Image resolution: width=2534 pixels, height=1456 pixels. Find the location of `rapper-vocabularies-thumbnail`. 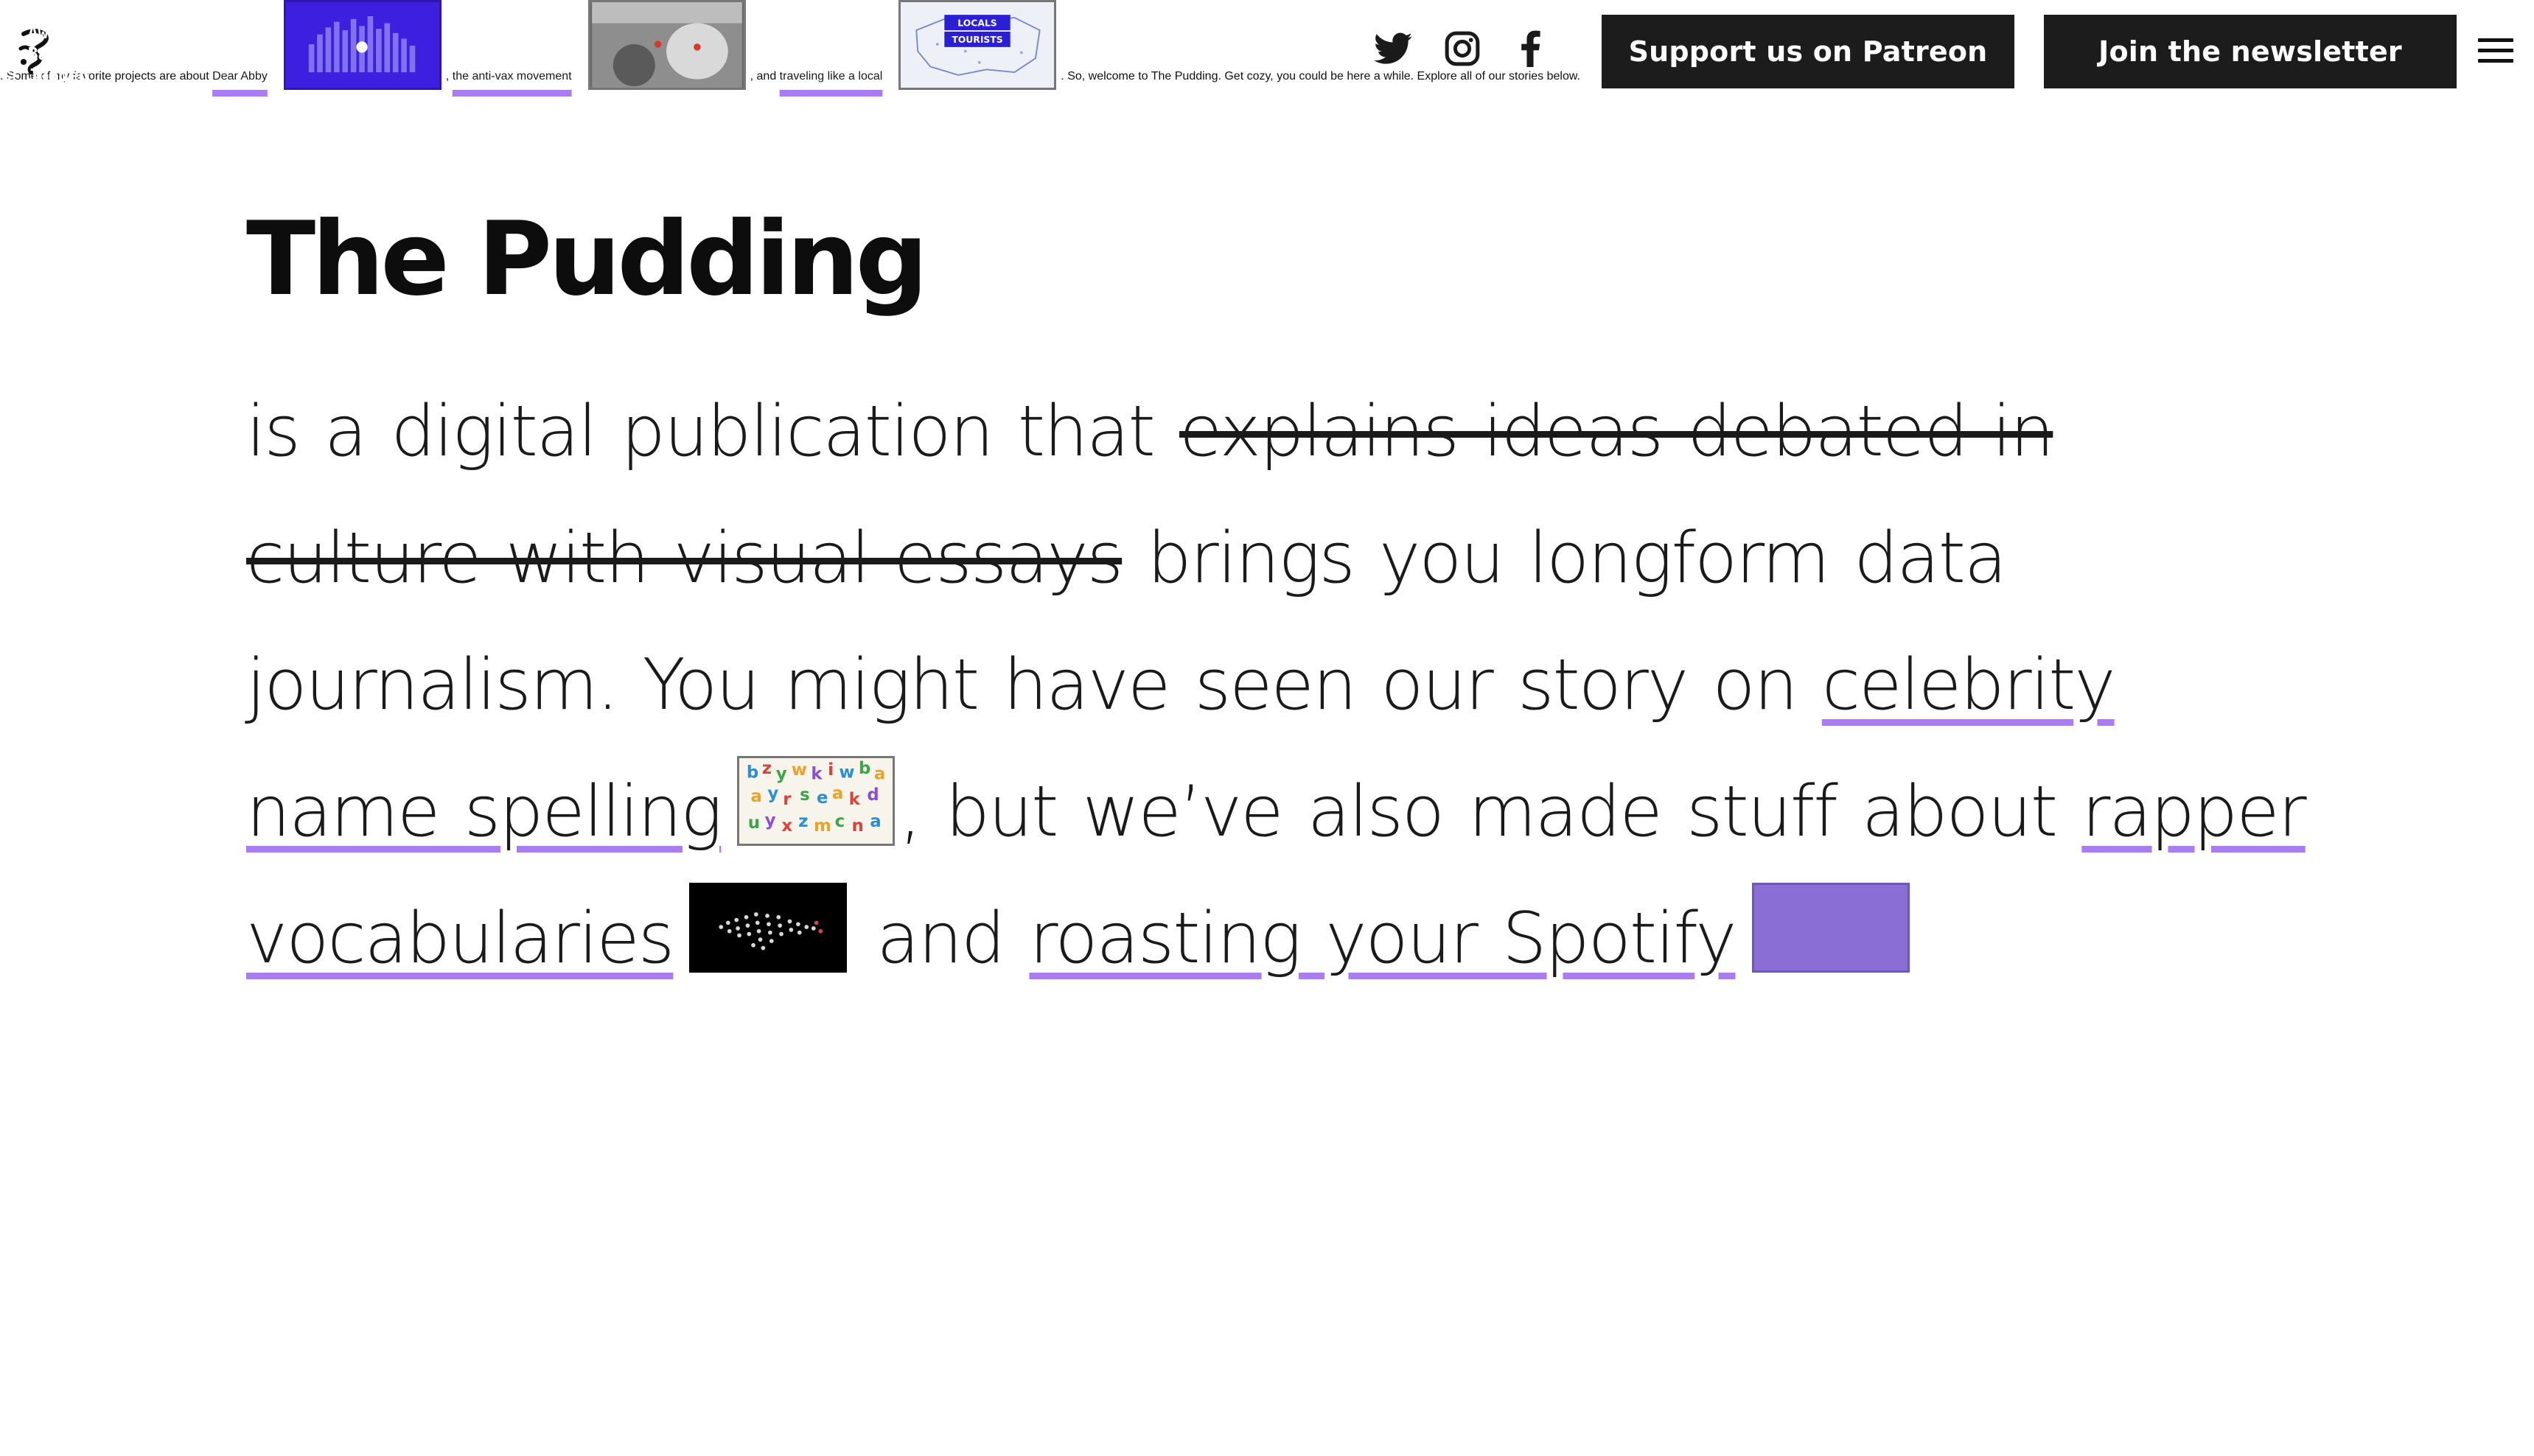

rapper-vocabularies-thumbnail is located at coordinates (769, 928).